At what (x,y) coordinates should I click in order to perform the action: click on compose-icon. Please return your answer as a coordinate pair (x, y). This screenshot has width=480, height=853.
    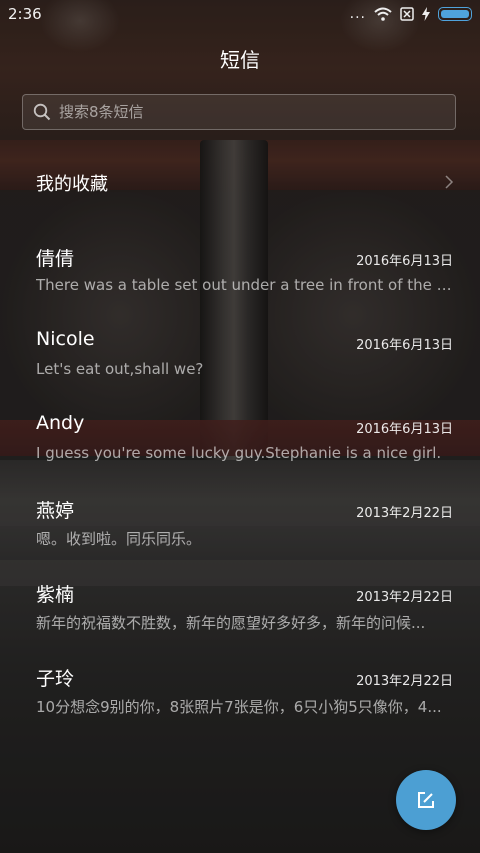
    Looking at the image, I should click on (426, 800).